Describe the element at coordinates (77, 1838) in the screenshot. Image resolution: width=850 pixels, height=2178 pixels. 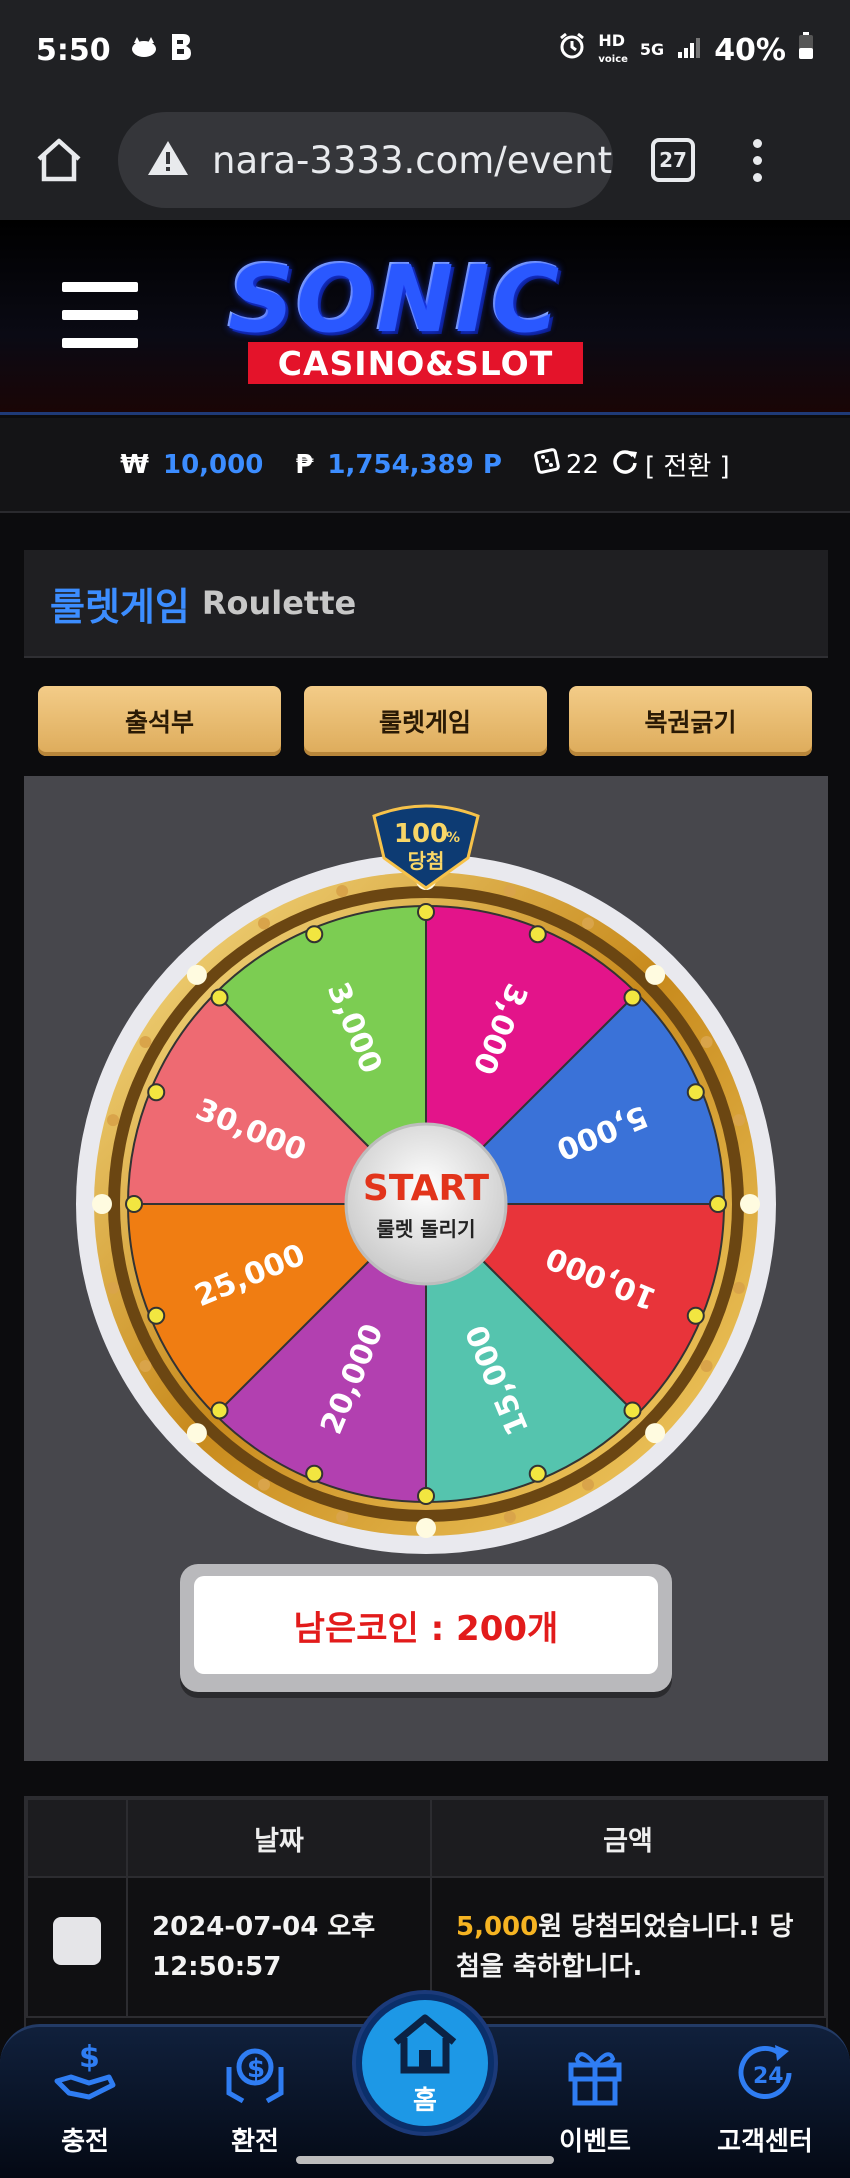
I see `history-header-select` at that location.